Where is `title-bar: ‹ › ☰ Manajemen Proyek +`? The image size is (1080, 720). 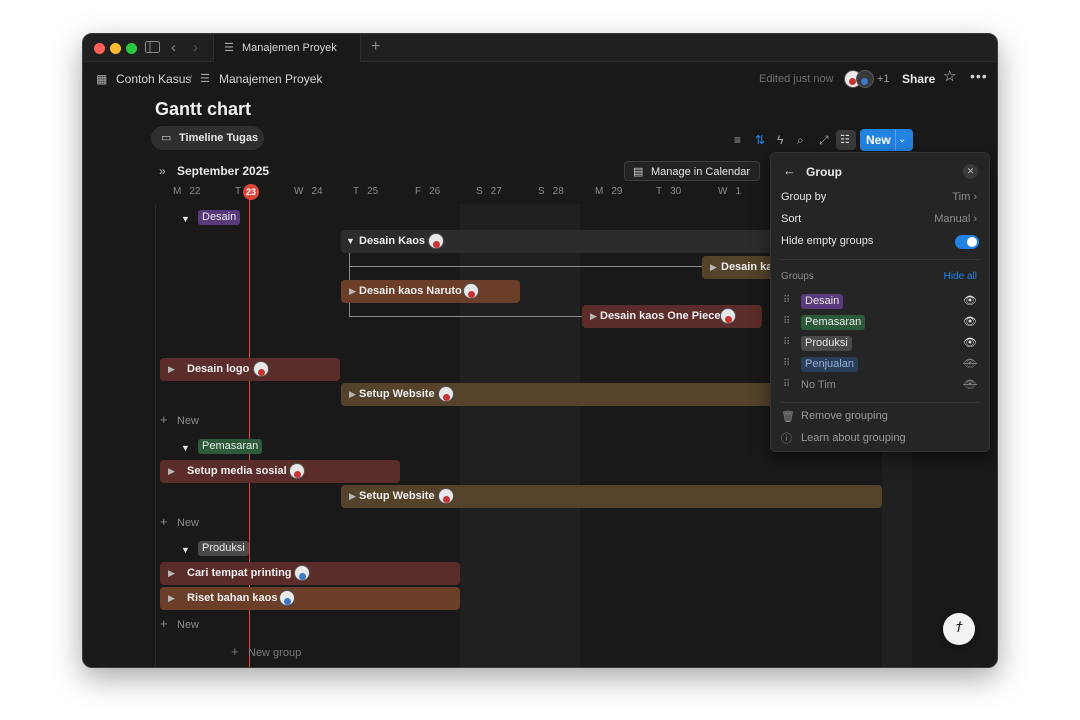 title-bar: ‹ › ☰ Manajemen Proyek + is located at coordinates (540, 48).